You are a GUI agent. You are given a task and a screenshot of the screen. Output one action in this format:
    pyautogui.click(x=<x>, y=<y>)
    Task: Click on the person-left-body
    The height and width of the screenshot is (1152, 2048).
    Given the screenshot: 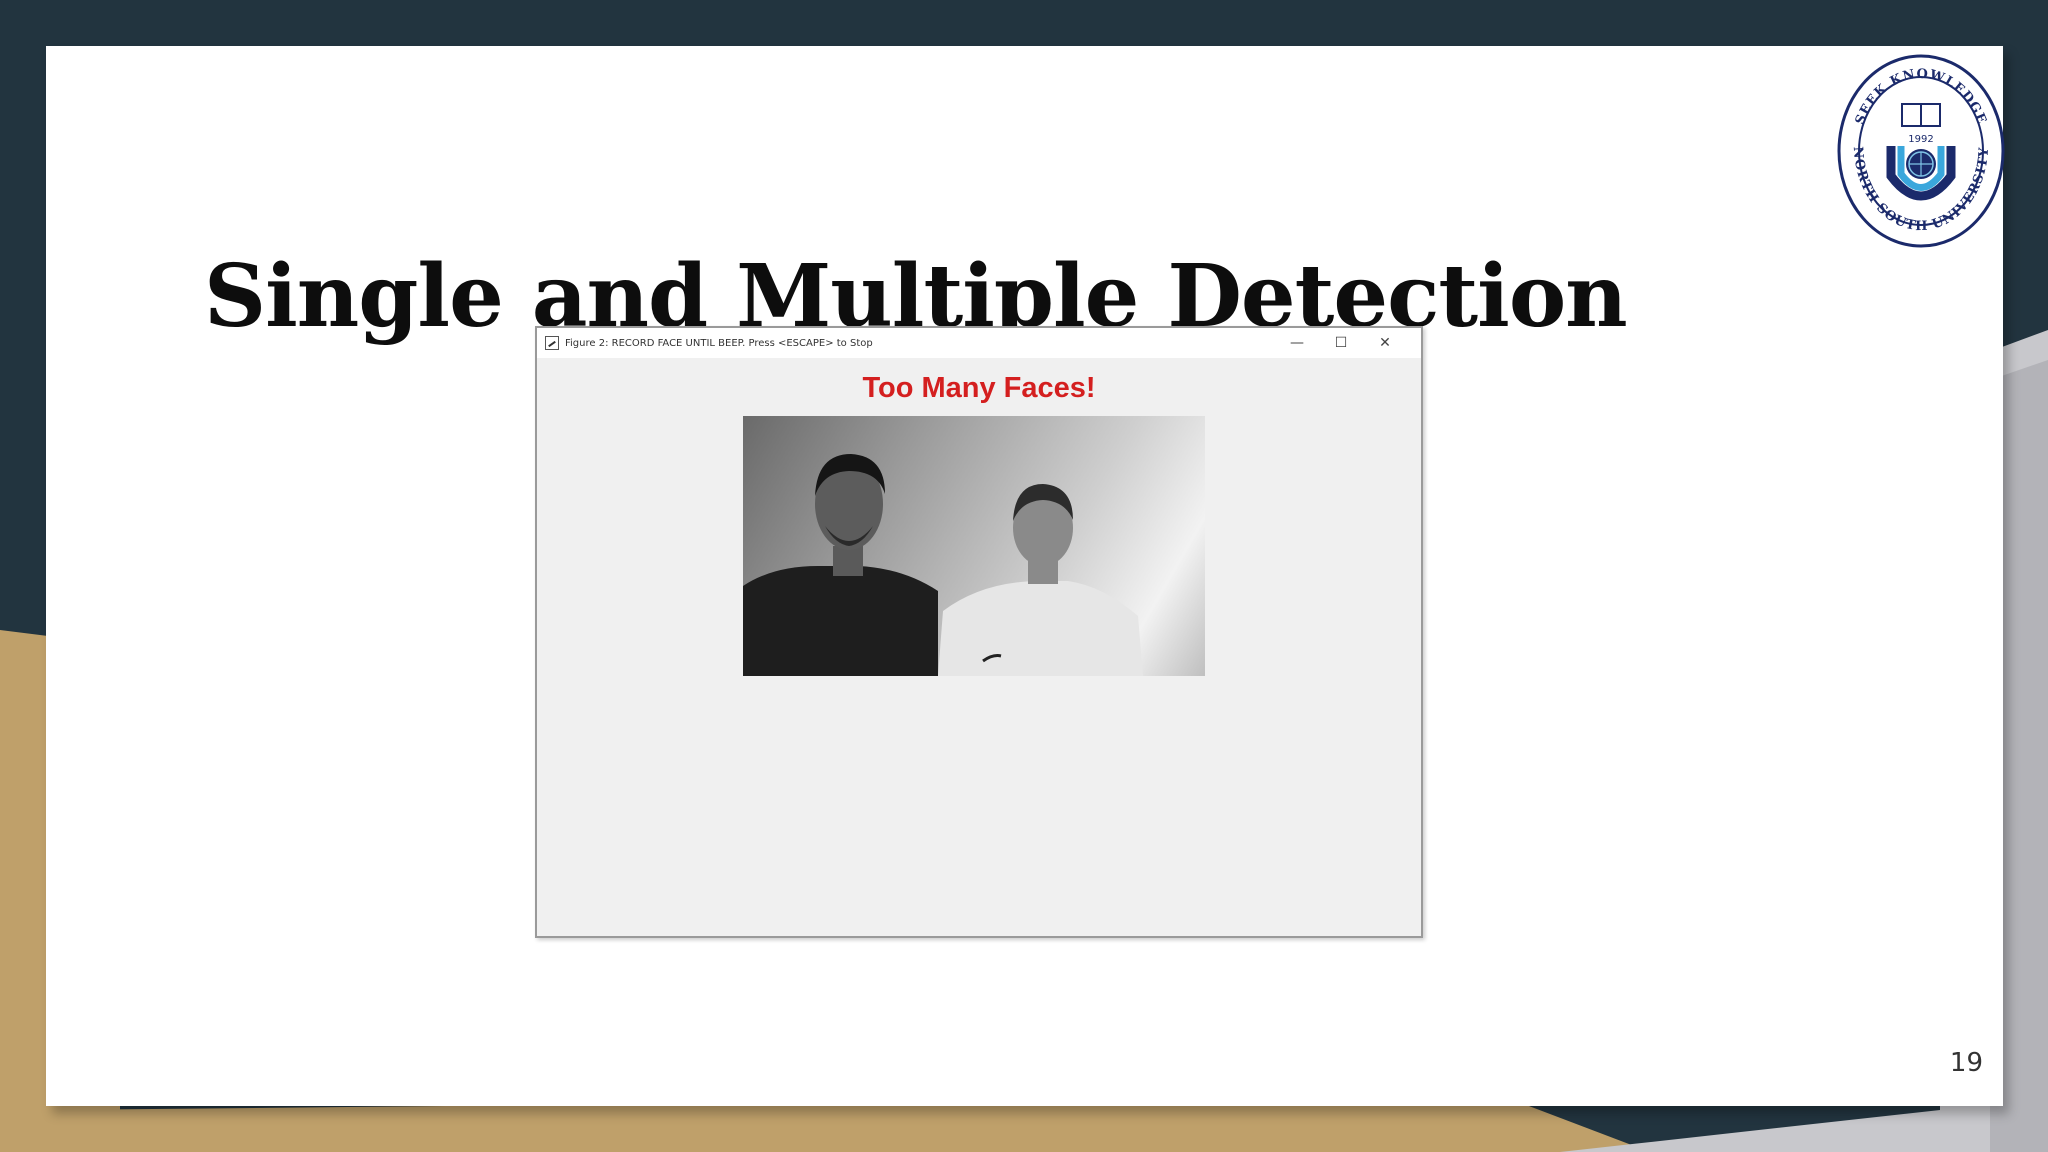 What is the action you would take?
    pyautogui.click(x=840, y=621)
    